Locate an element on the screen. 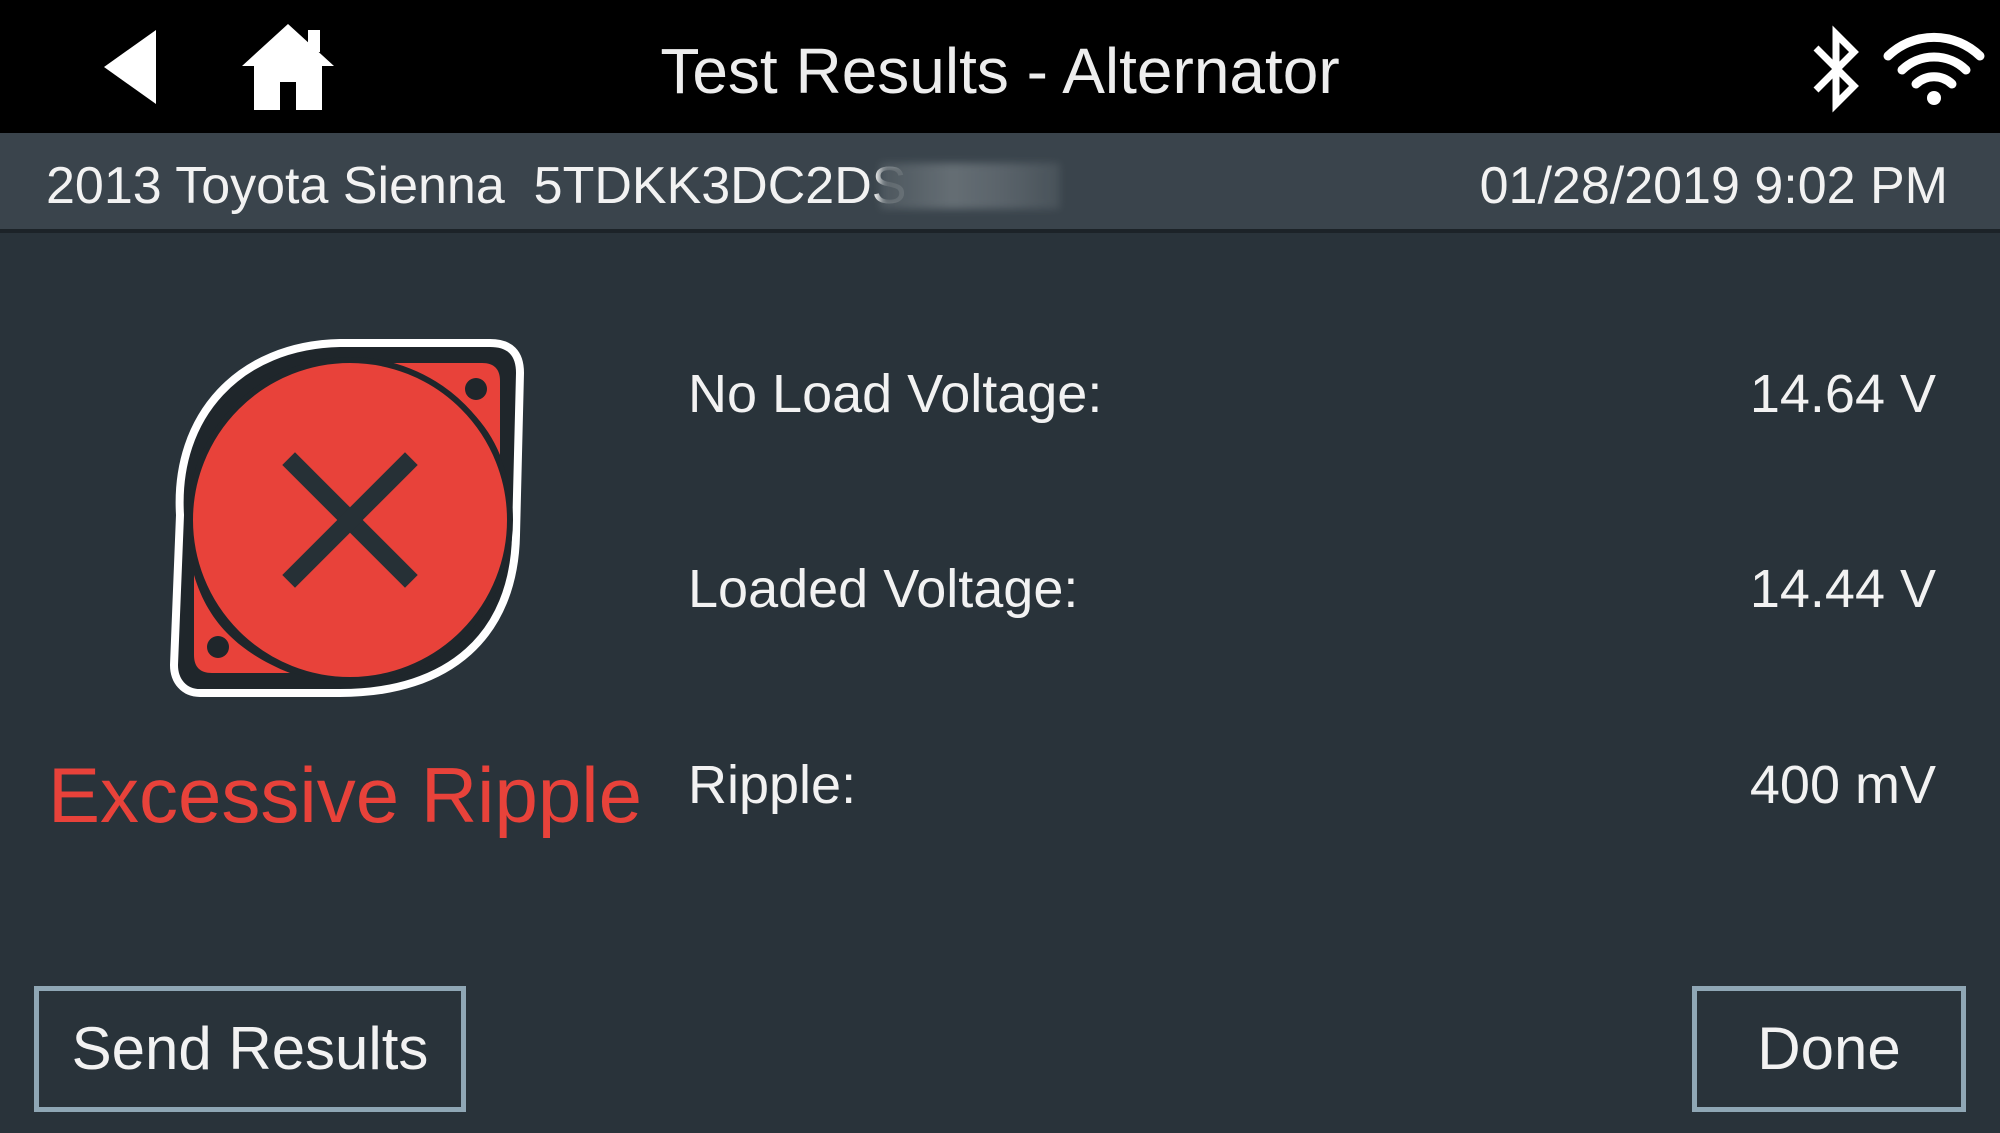 This screenshot has width=2000, height=1133. measurement-row-no-load-voltage: No Load Voltage: 14.64 V is located at coordinates (1312, 394).